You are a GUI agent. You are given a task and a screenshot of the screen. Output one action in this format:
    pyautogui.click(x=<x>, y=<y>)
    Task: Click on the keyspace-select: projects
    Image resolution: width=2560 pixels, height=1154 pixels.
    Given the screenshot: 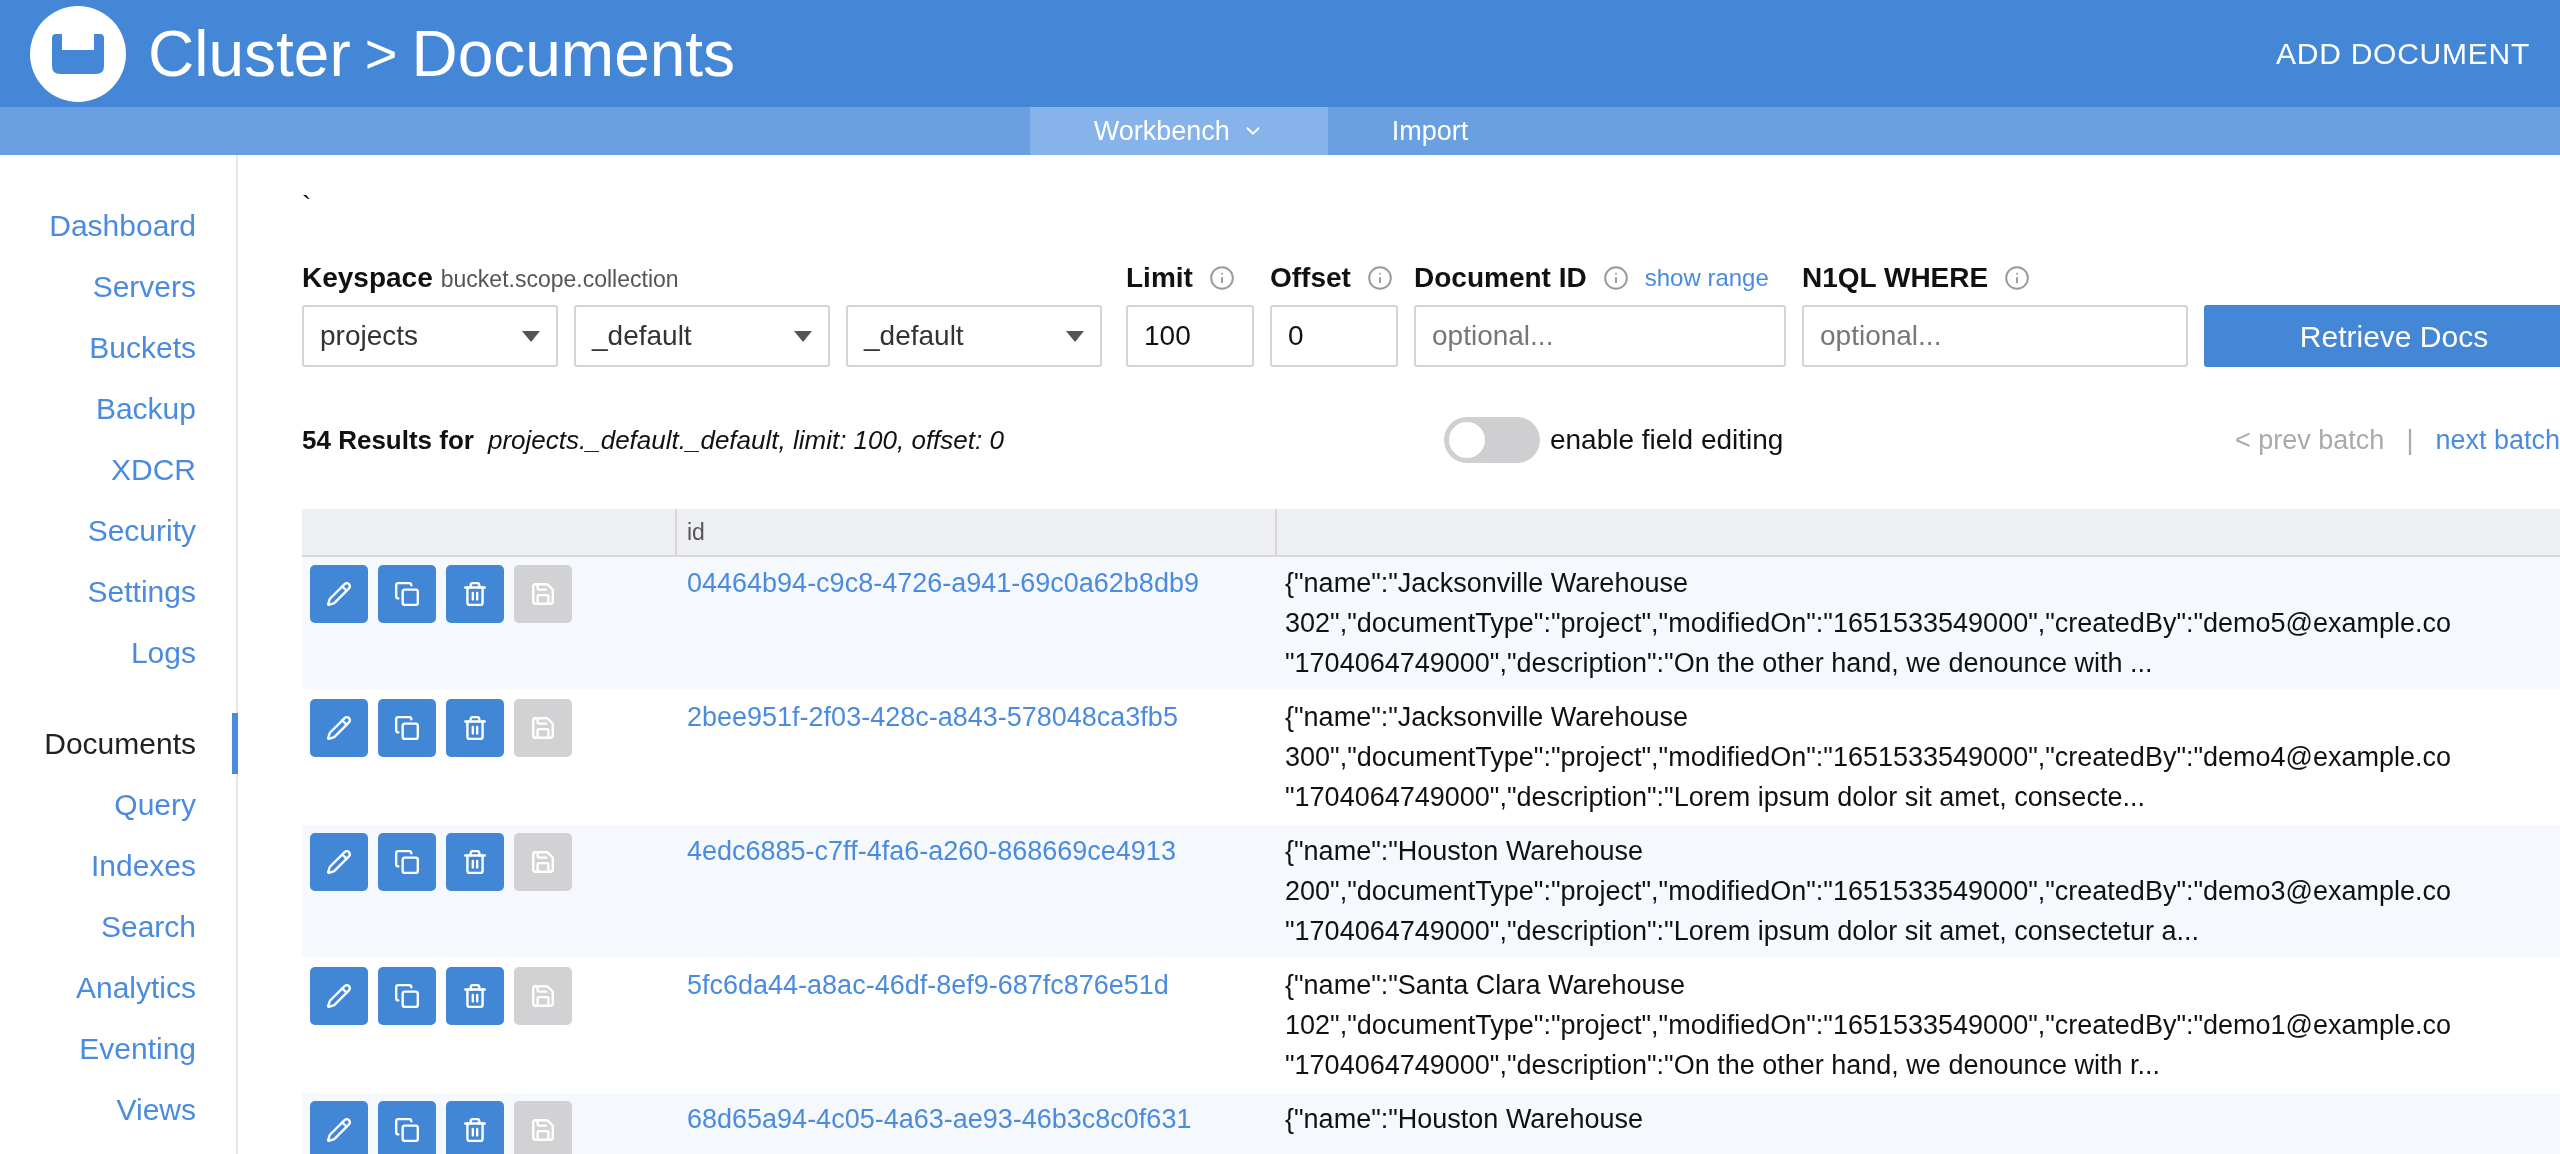 What is the action you would take?
    pyautogui.click(x=430, y=336)
    